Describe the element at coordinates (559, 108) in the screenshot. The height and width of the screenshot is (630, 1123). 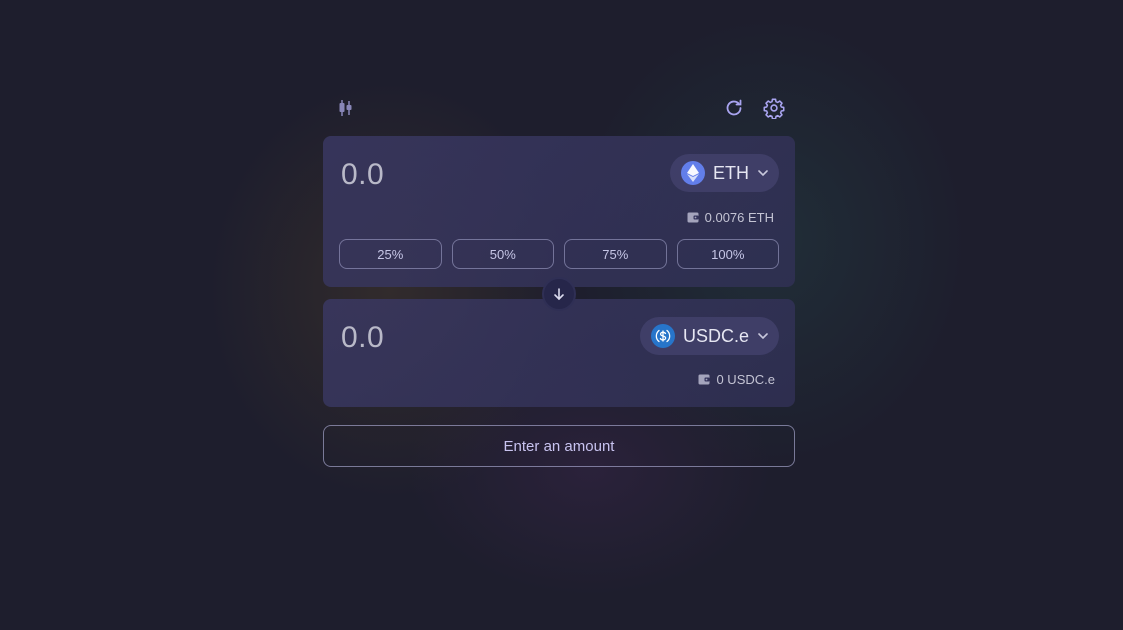
I see `swap-toolbar` at that location.